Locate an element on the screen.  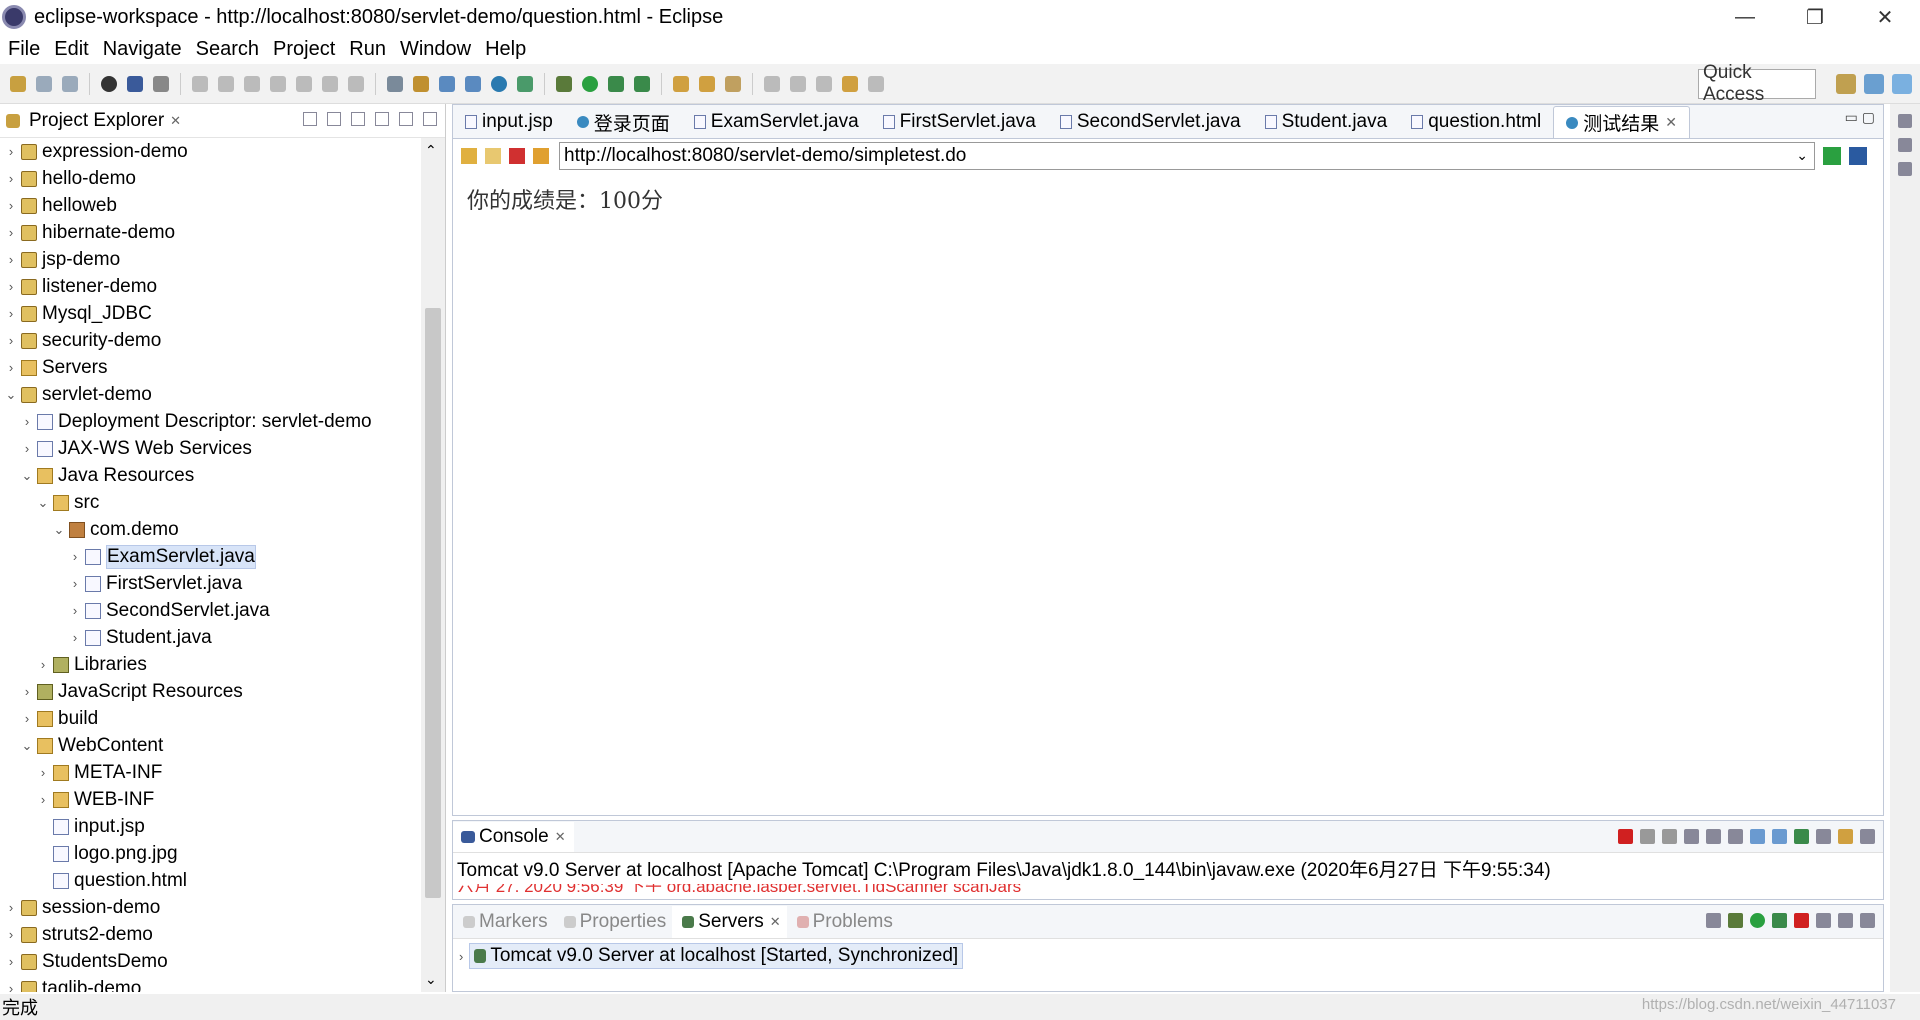
outline-icon is located at coordinates (1905, 121).